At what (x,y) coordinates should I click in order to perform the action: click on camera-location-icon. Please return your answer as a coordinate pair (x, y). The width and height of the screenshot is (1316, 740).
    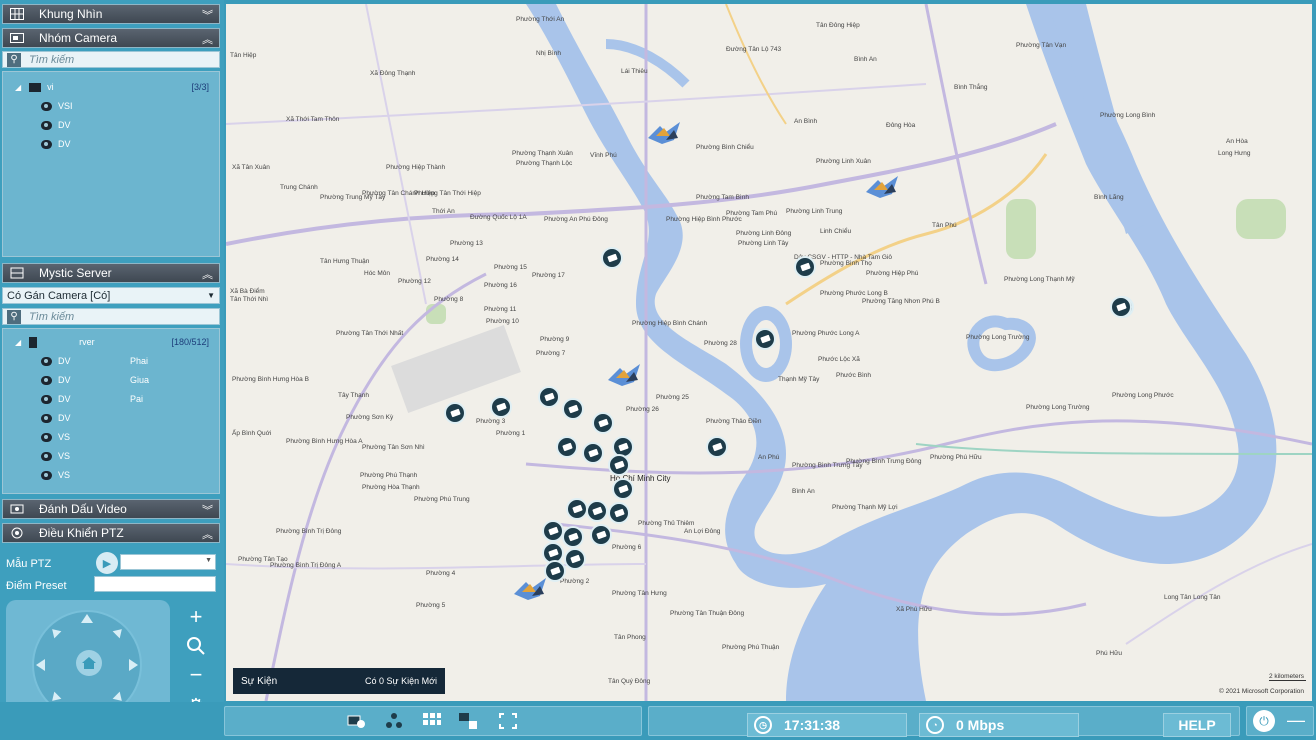
    Looking at the image, I should click on (356, 721).